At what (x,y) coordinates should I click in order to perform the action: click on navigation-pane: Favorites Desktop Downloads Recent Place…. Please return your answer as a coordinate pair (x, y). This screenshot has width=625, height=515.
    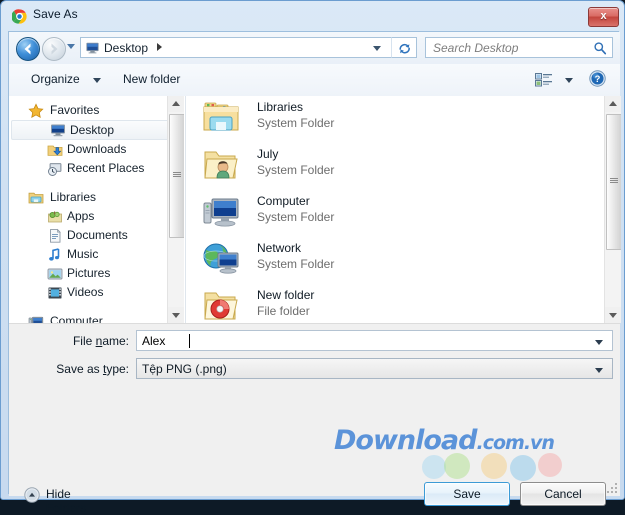
    Looking at the image, I should click on (96, 209).